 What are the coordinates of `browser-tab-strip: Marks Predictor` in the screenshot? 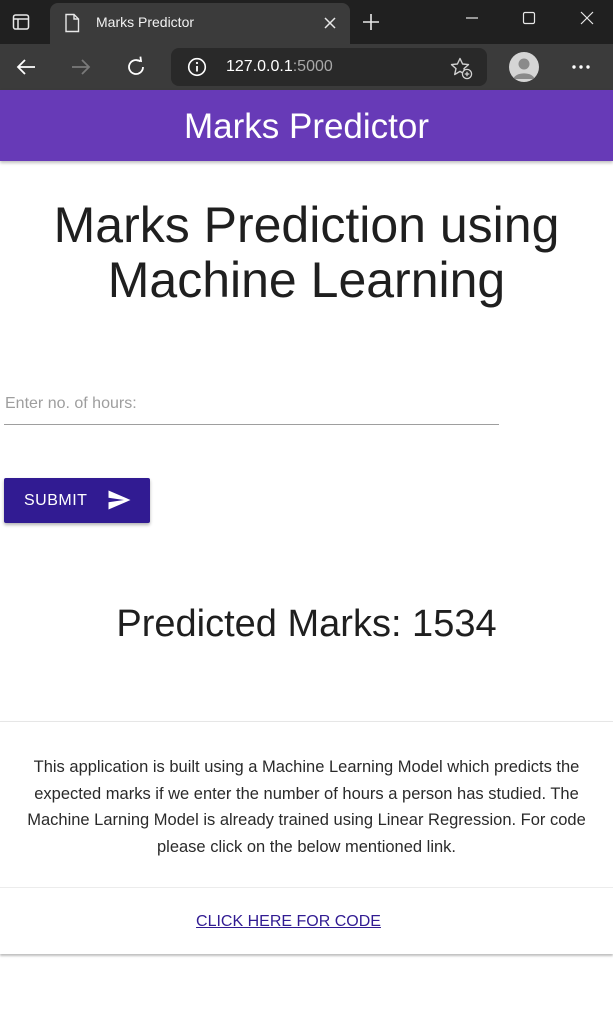 It's located at (306, 22).